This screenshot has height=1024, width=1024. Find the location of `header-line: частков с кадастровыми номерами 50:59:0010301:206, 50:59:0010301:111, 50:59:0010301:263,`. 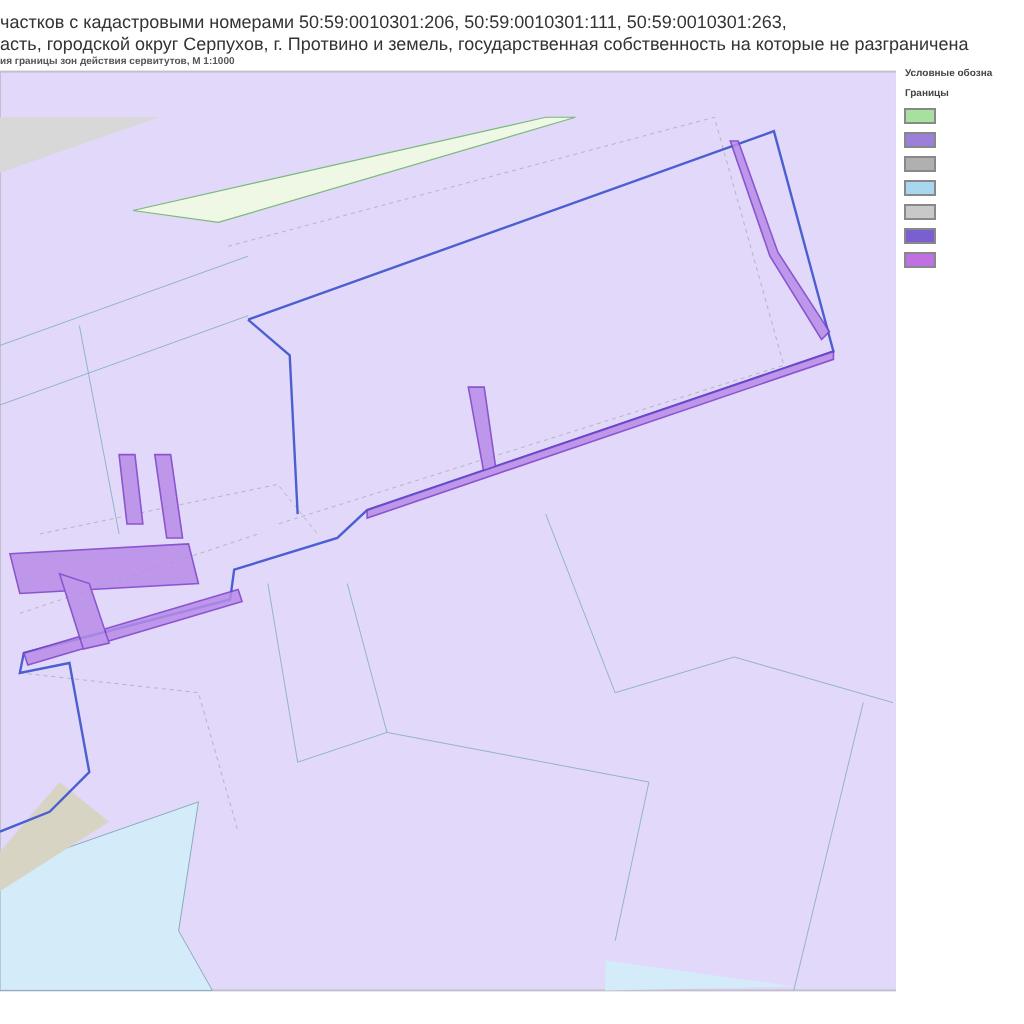

header-line: частков с кадастровыми номерами 50:59:0010301:206, 50:59:0010301:111, 50:59:0010301:263, is located at coordinates (394, 22).